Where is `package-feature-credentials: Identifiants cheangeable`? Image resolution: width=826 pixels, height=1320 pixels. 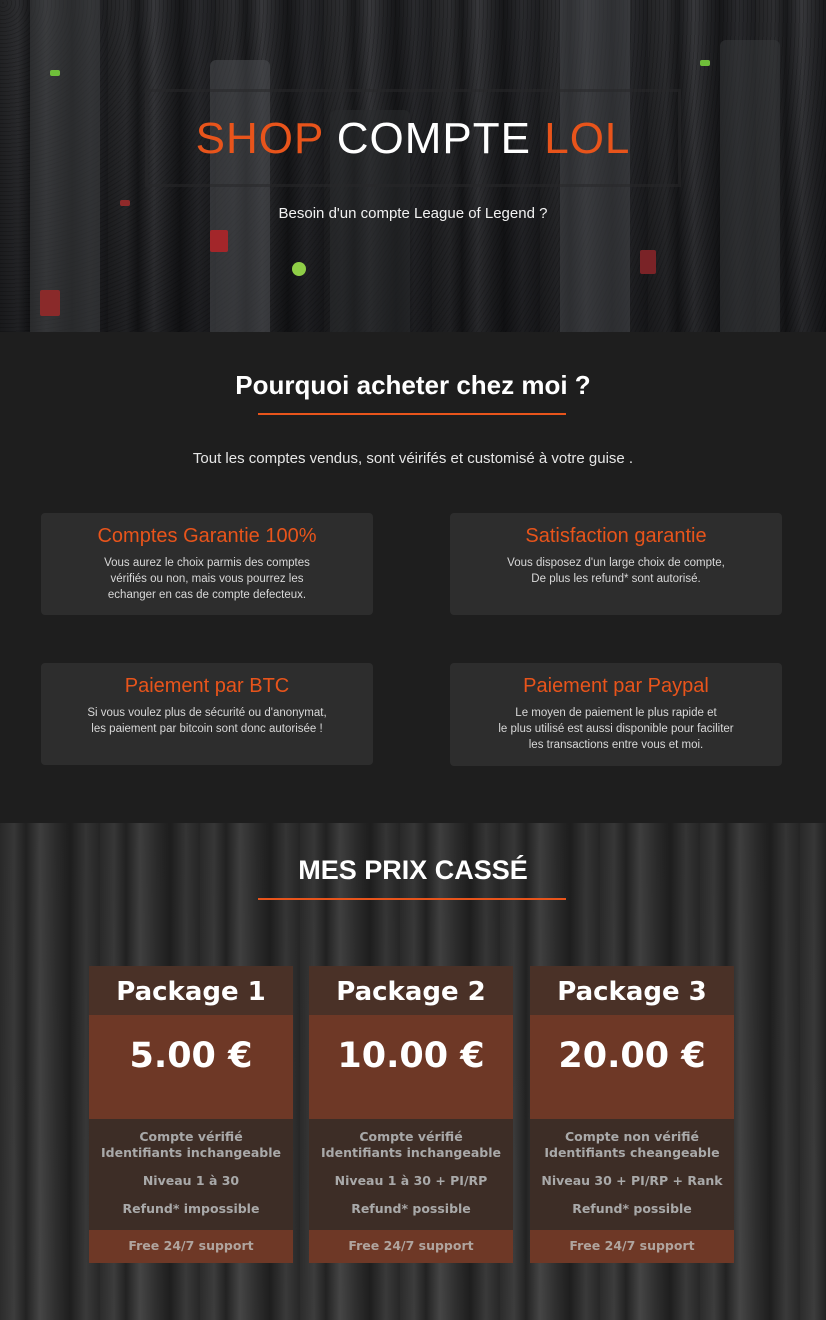 package-feature-credentials: Identifiants cheangeable is located at coordinates (632, 1152).